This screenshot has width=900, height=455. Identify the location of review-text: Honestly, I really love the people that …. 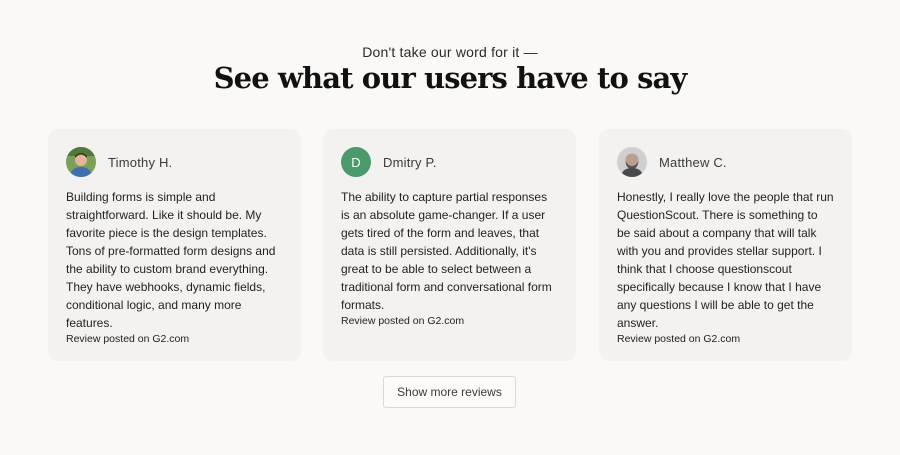
(725, 260).